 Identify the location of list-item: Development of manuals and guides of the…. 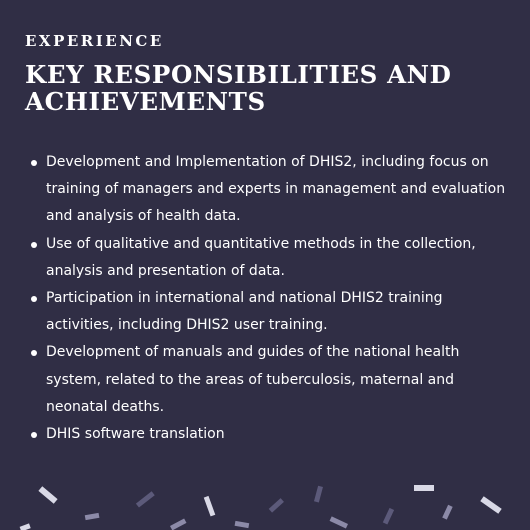
(269, 380).